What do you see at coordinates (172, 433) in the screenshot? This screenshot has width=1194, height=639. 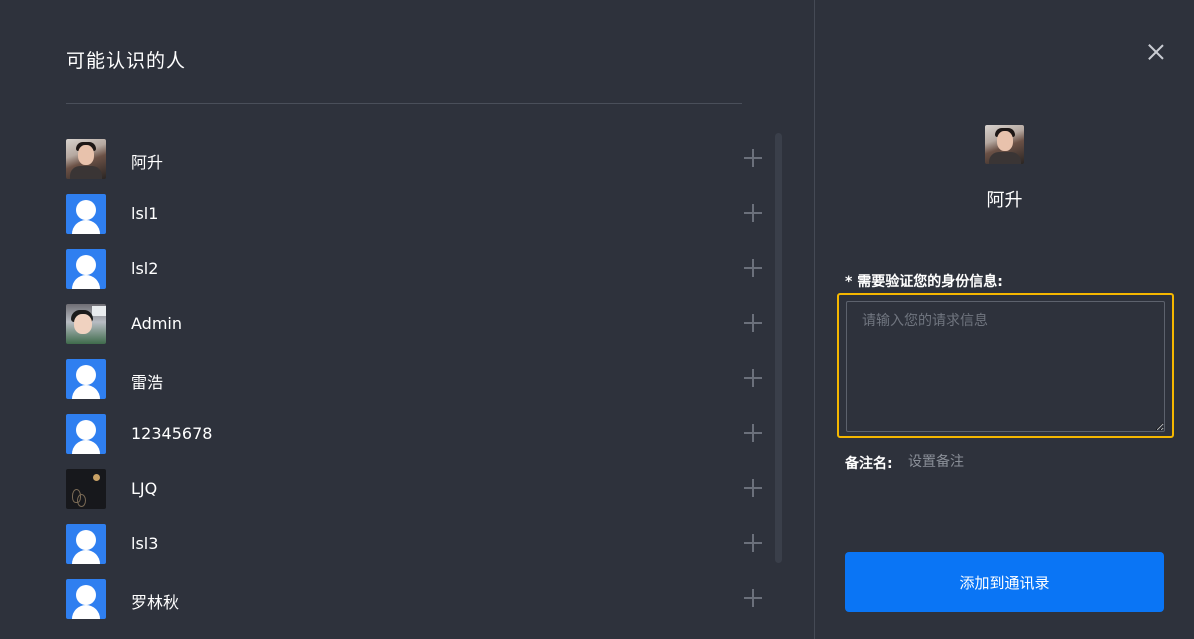 I see `contact-name: 12345678` at bounding box center [172, 433].